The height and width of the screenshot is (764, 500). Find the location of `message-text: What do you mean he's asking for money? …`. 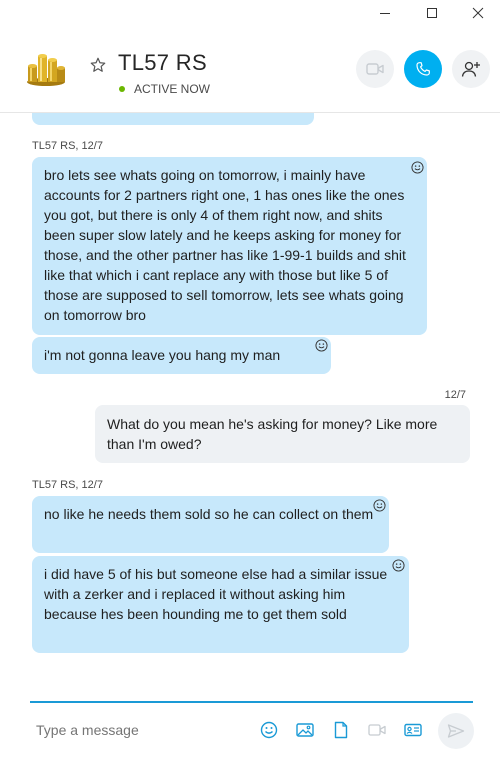

message-text: What do you mean he's asking for money? … is located at coordinates (272, 434).